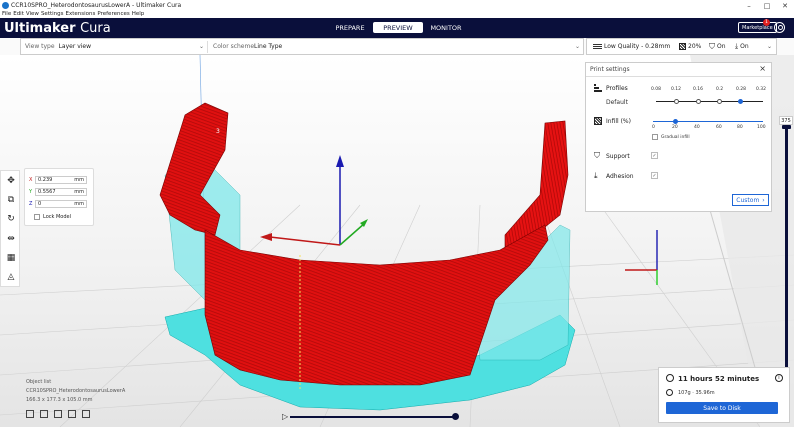  I want to click on menu-file: File, so click(6, 14).